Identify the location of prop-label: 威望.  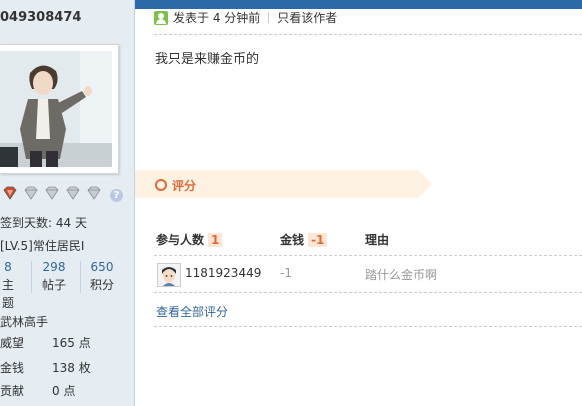
(12, 343).